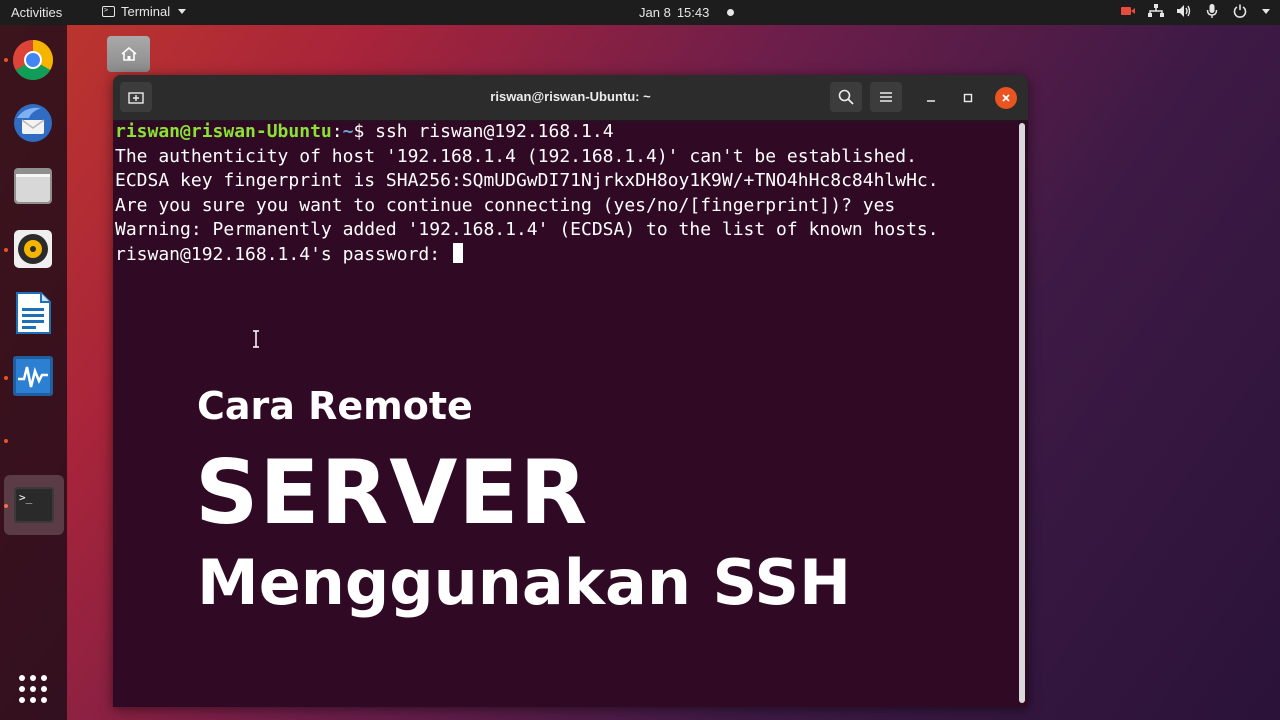  What do you see at coordinates (108, 11) in the screenshot?
I see `terminal-icon: >` at bounding box center [108, 11].